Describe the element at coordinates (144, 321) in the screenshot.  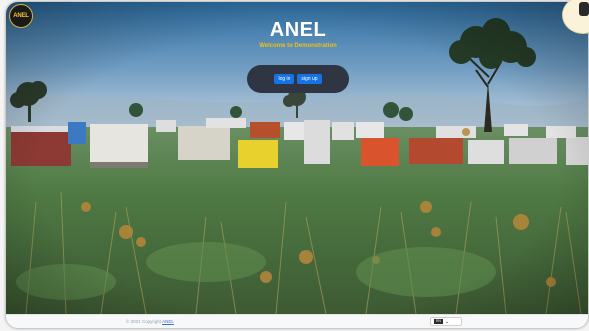
I see `copyright-prefix: © 2021 Copyright` at that location.